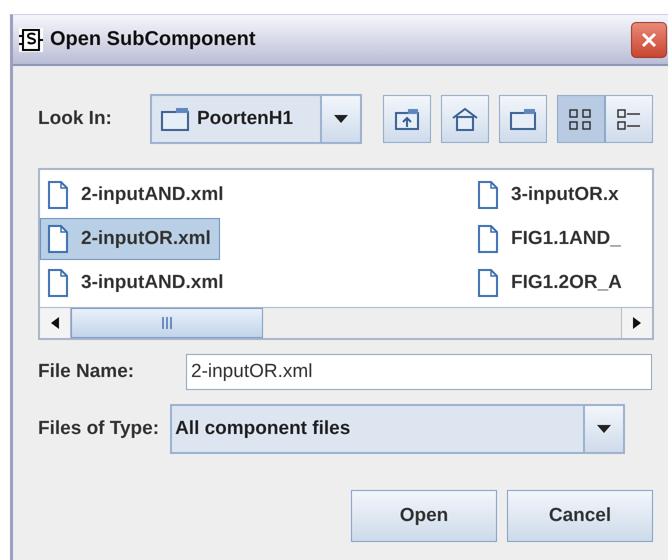  I want to click on file-item: FIG1.2OR_A, so click(550, 283).